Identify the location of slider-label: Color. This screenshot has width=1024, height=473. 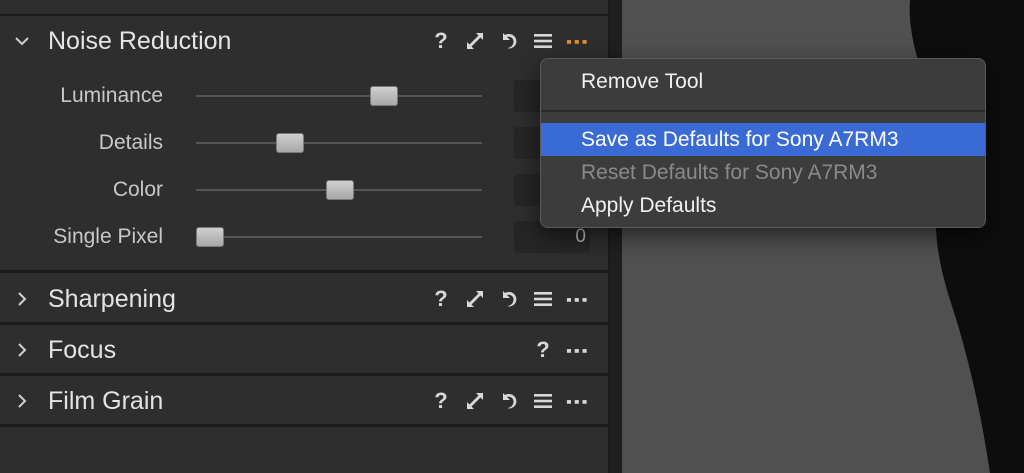
(137, 189).